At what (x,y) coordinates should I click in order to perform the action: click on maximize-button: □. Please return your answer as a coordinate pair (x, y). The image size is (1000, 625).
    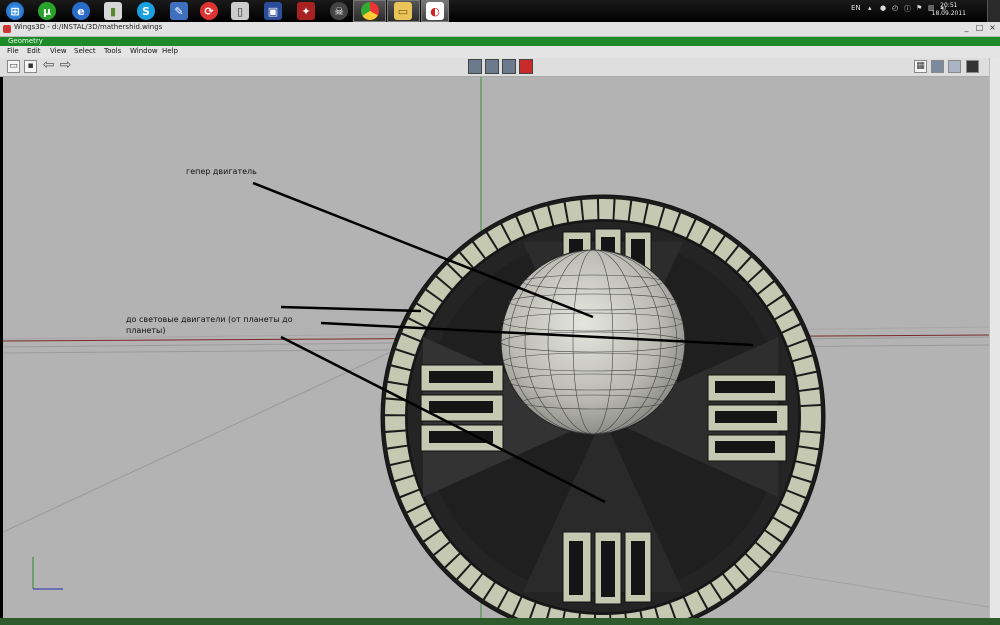
    Looking at the image, I should click on (979, 28).